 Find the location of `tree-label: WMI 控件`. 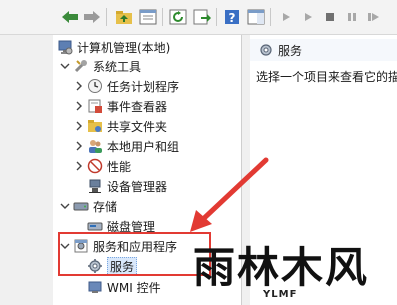

tree-label: WMI 控件 is located at coordinates (134, 287).